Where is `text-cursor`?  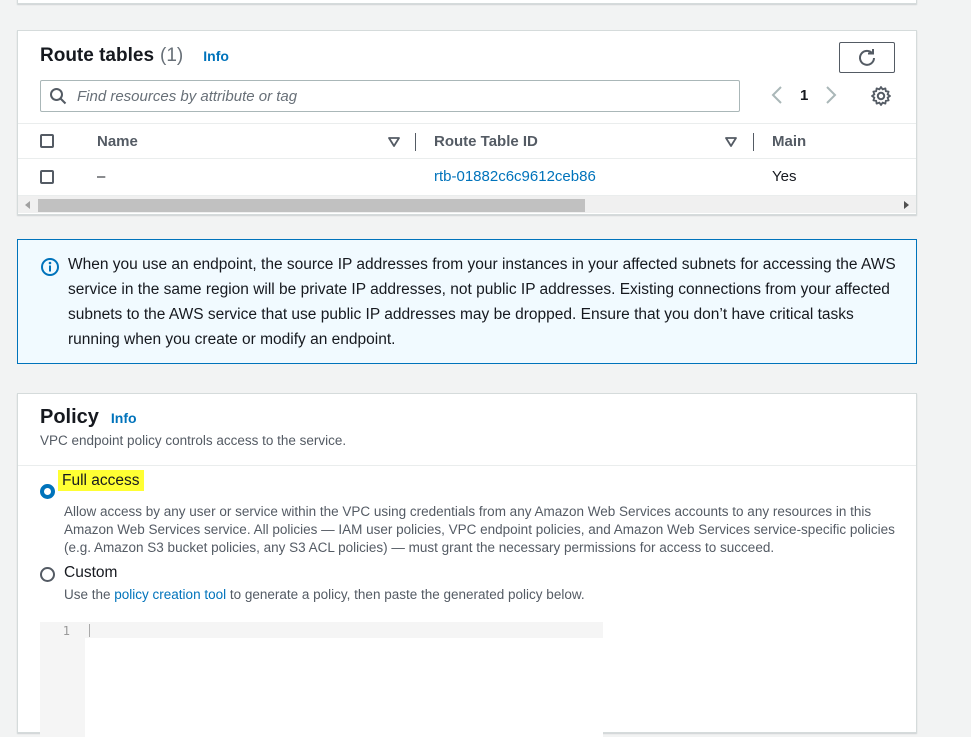 text-cursor is located at coordinates (89, 630).